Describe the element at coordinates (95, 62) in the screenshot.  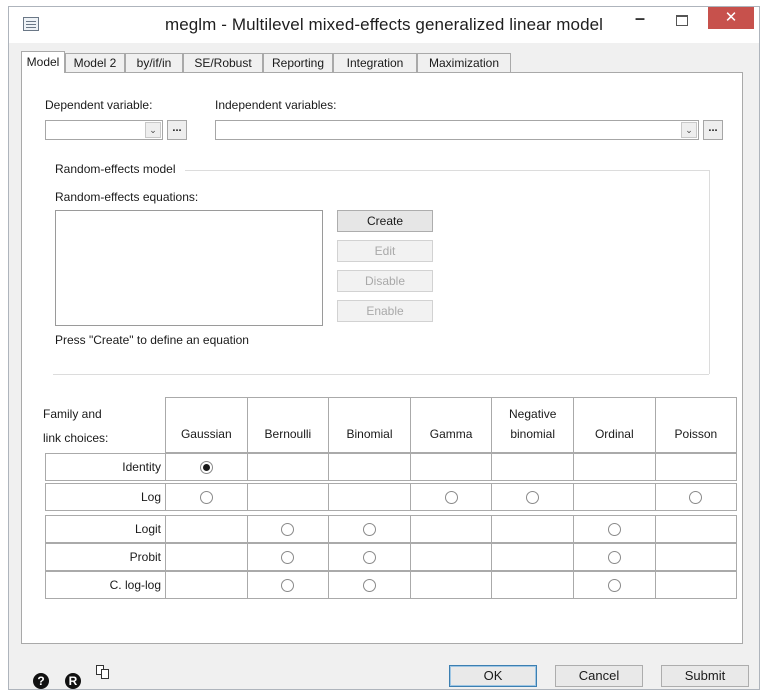
I see `tab-model-2: Model 2` at that location.